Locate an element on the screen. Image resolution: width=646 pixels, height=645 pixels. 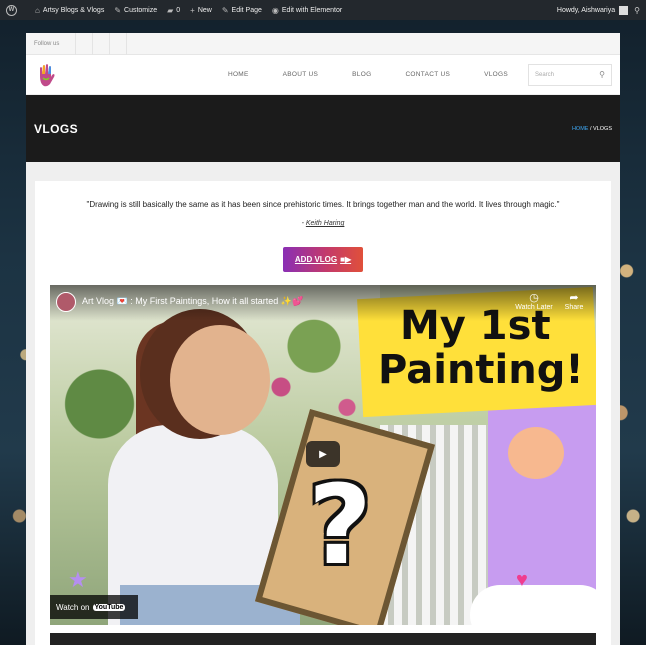
cloud-graphic is located at coordinates (533, 605).